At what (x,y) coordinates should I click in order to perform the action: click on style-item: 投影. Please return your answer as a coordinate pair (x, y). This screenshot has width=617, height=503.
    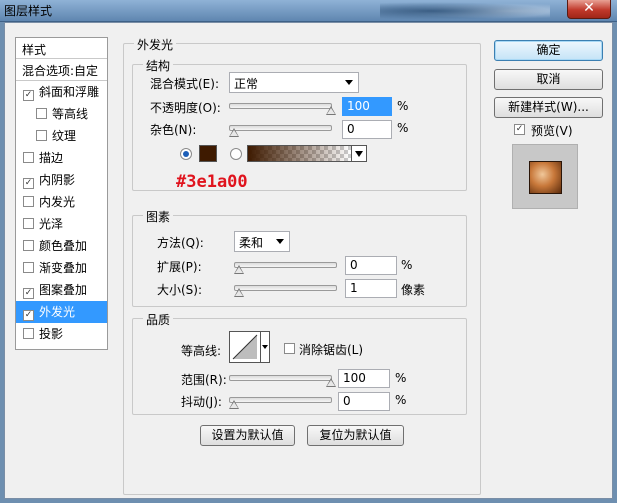
    Looking at the image, I should click on (61, 334).